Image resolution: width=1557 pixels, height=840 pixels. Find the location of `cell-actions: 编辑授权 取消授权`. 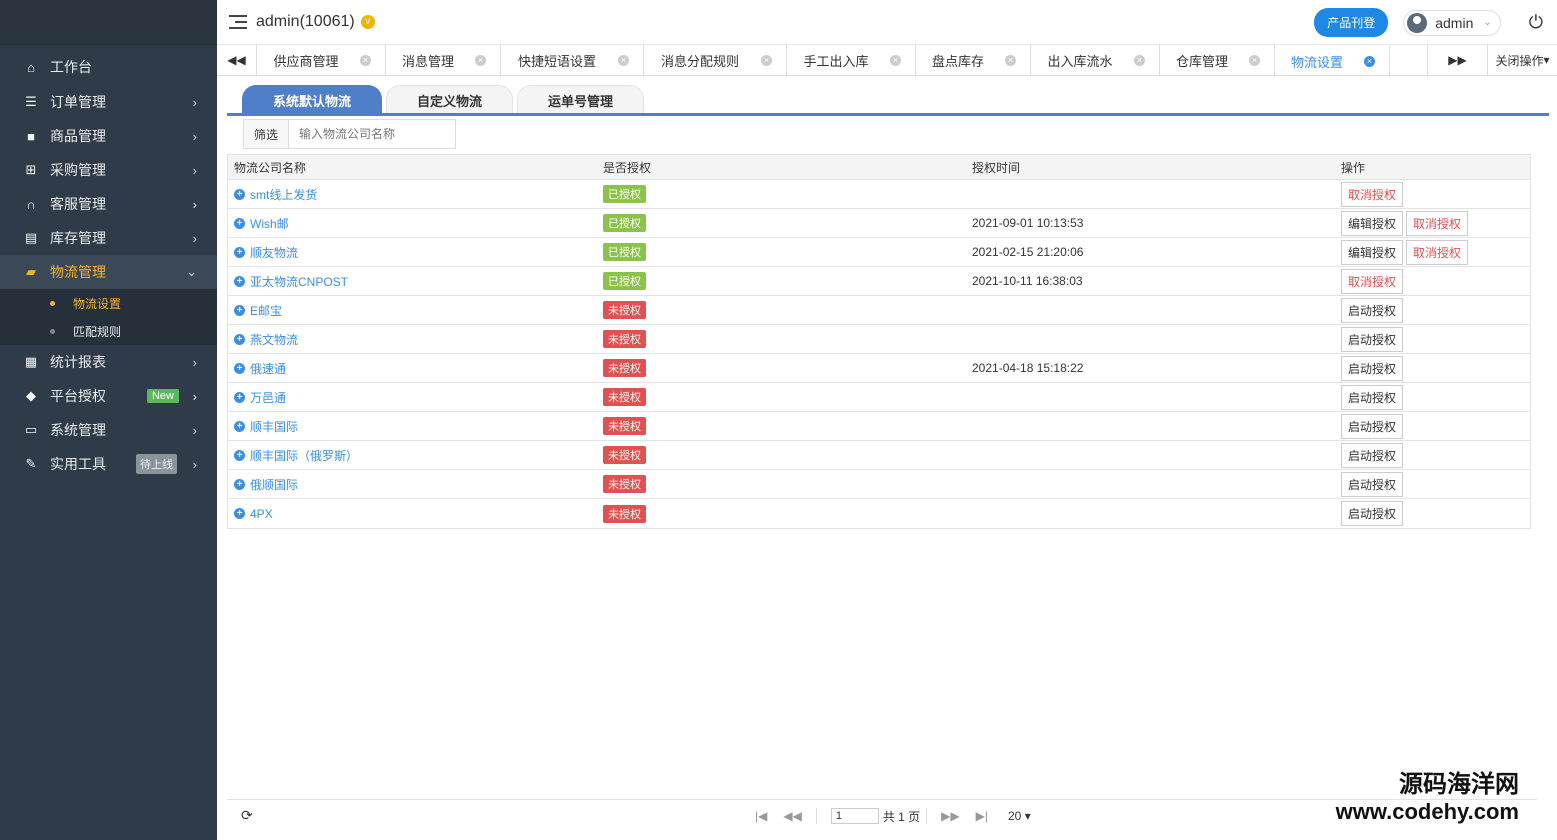

cell-actions: 编辑授权 取消授权 is located at coordinates (1432, 252).